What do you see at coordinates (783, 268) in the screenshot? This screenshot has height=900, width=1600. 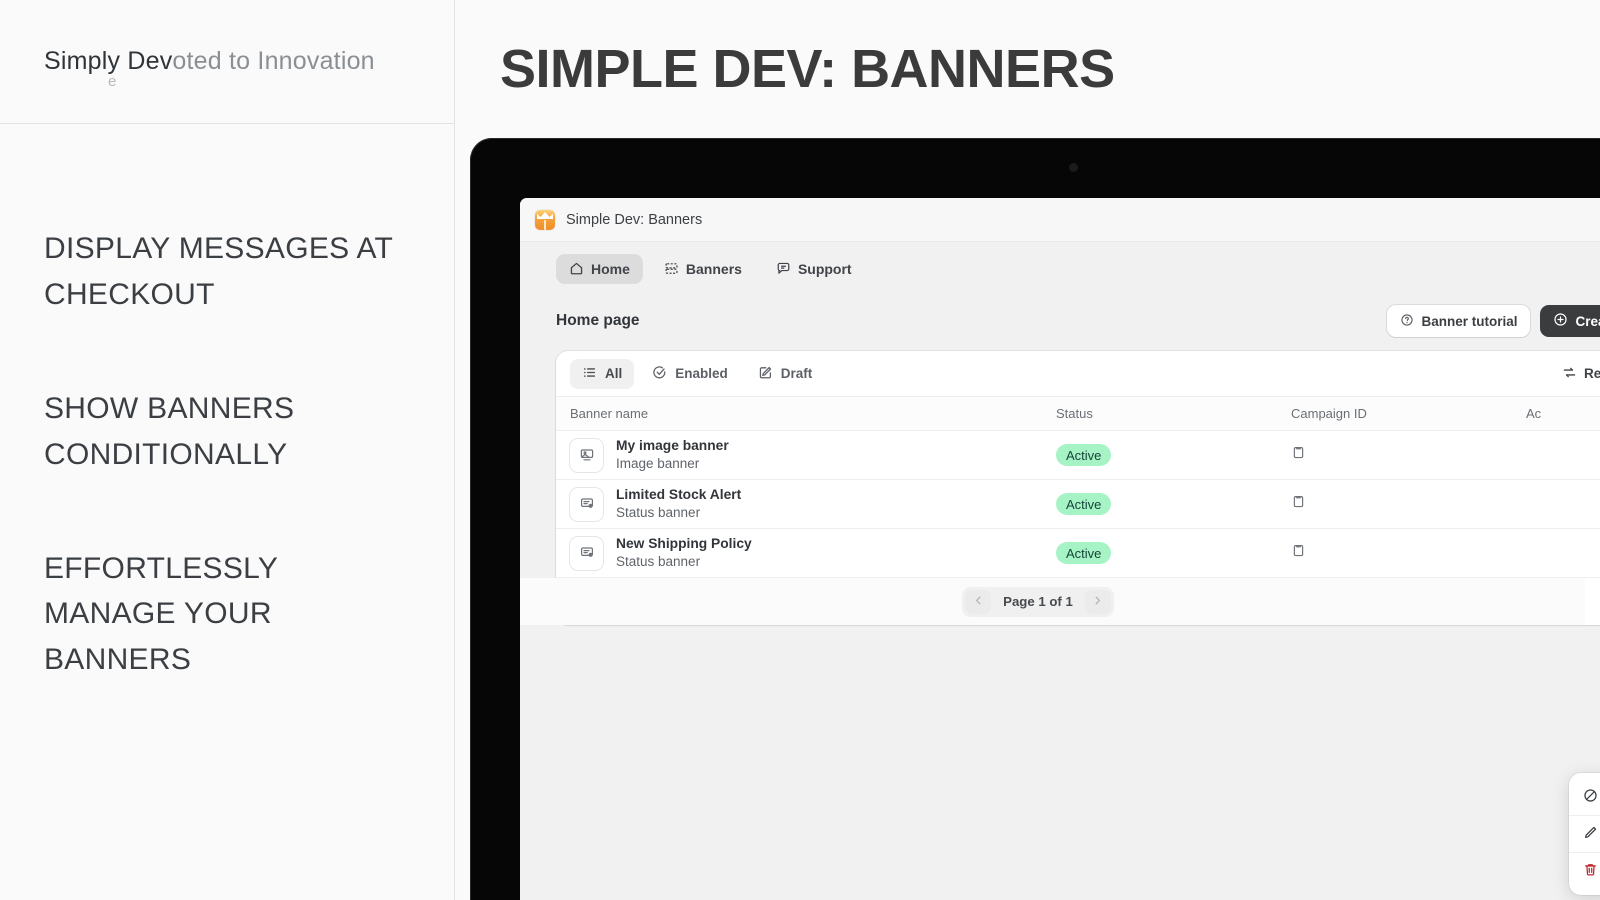 I see `chat-bubble-icon` at bounding box center [783, 268].